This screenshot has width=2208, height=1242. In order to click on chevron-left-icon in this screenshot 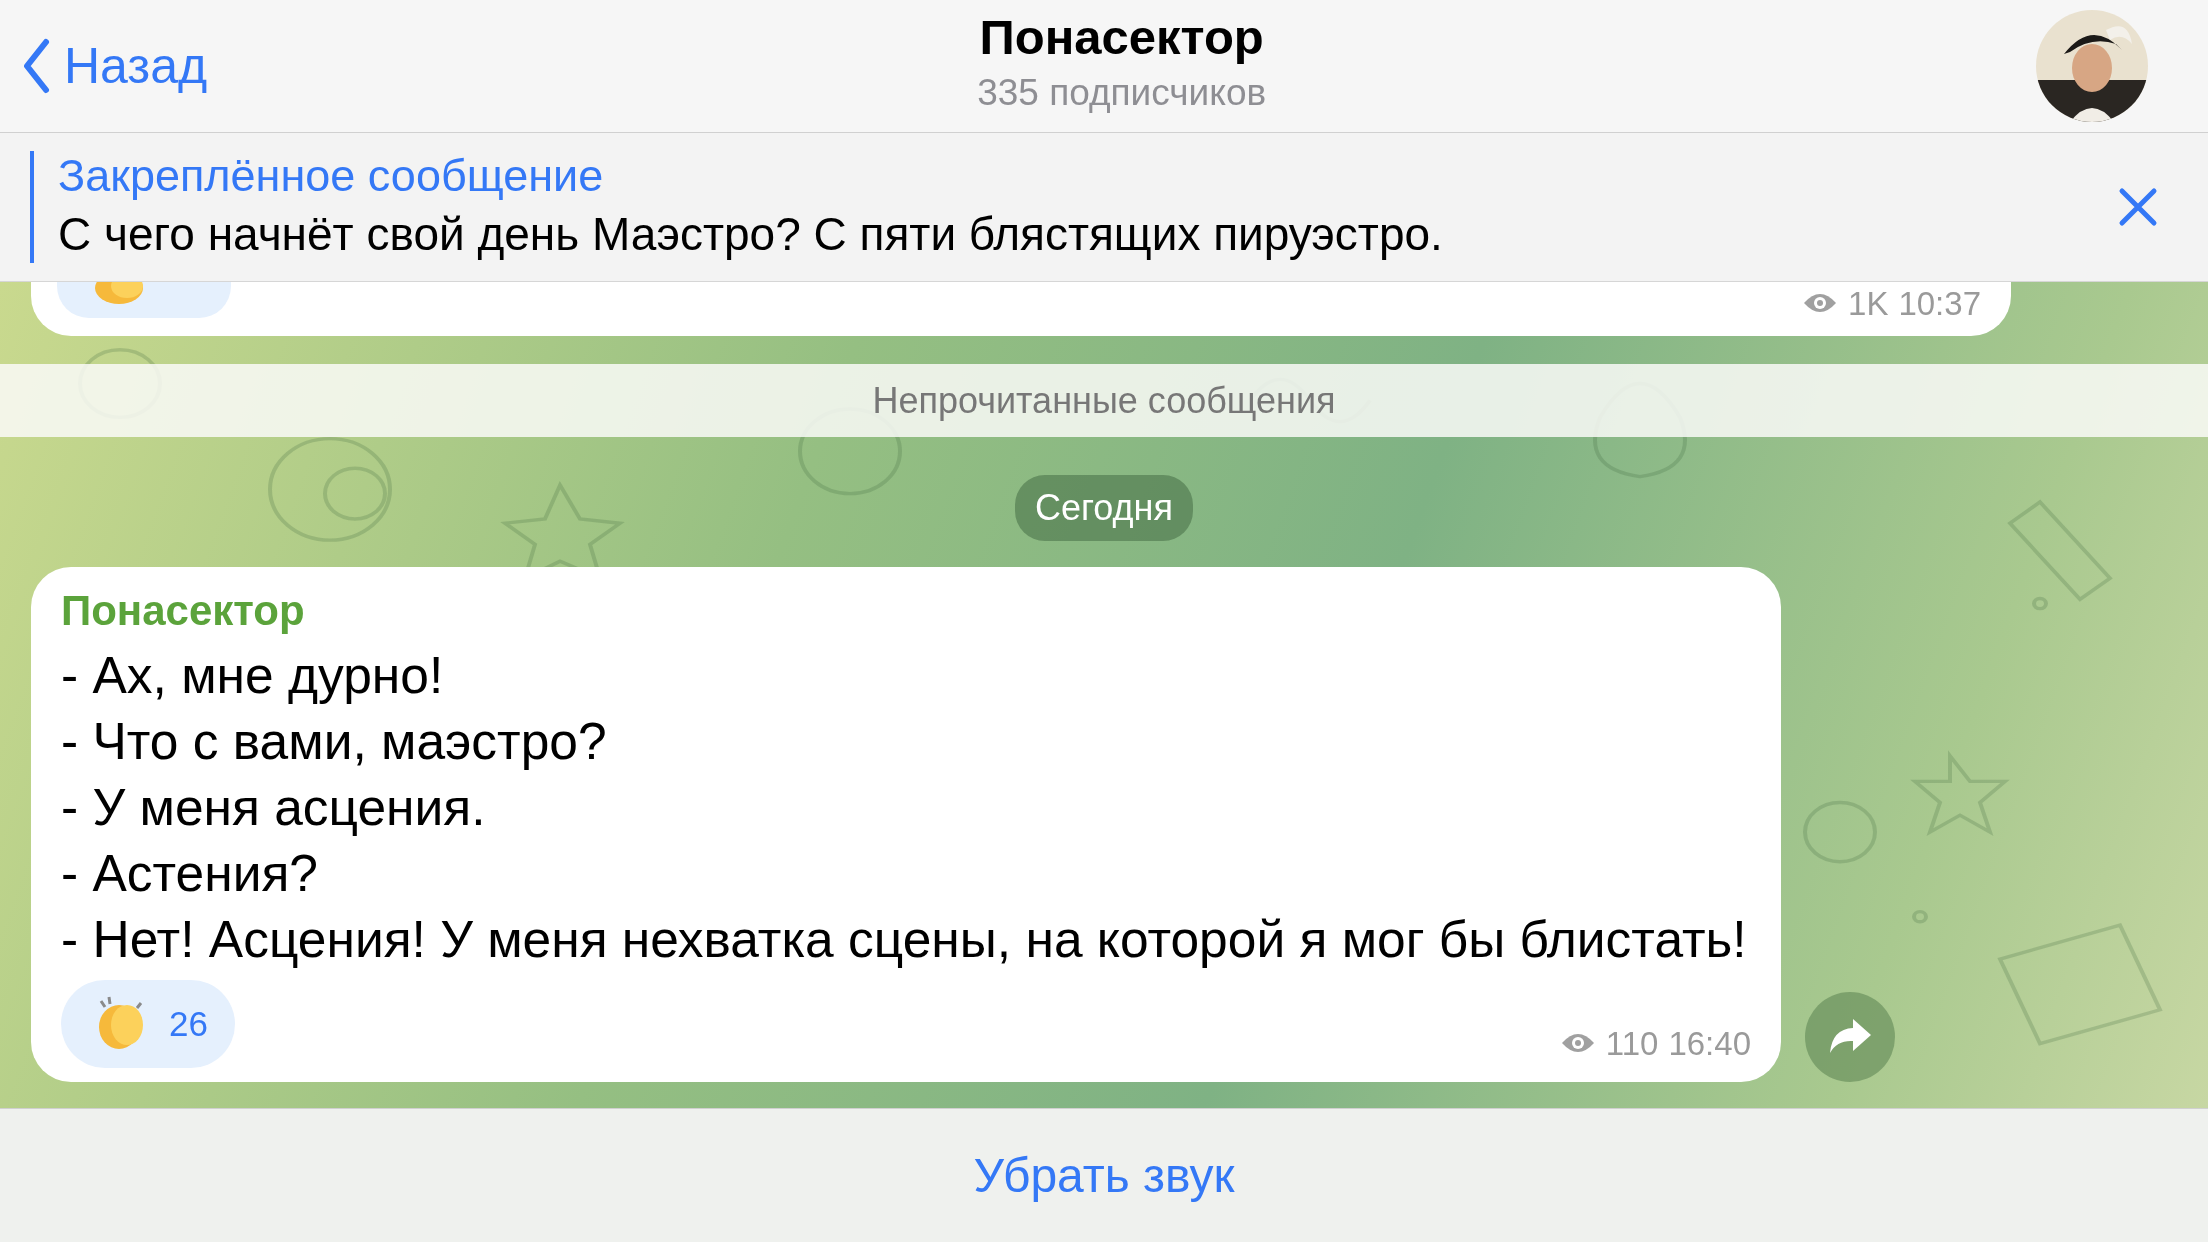, I will do `click(36, 66)`.